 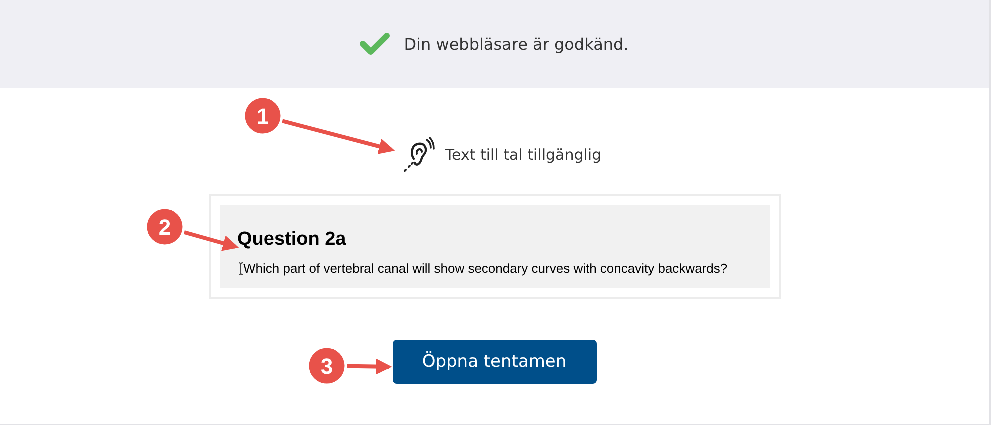 I want to click on question-title: Question 2a, so click(x=293, y=240).